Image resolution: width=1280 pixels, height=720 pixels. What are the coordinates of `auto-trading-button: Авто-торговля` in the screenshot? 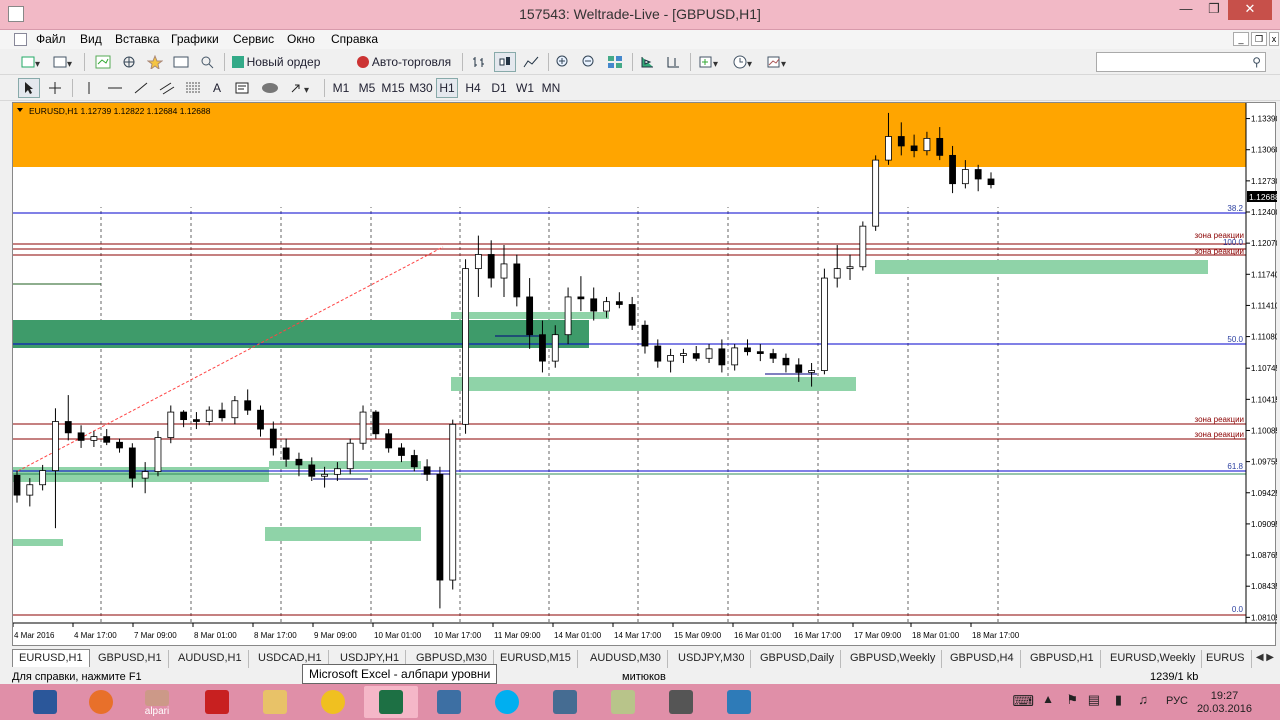 It's located at (404, 62).